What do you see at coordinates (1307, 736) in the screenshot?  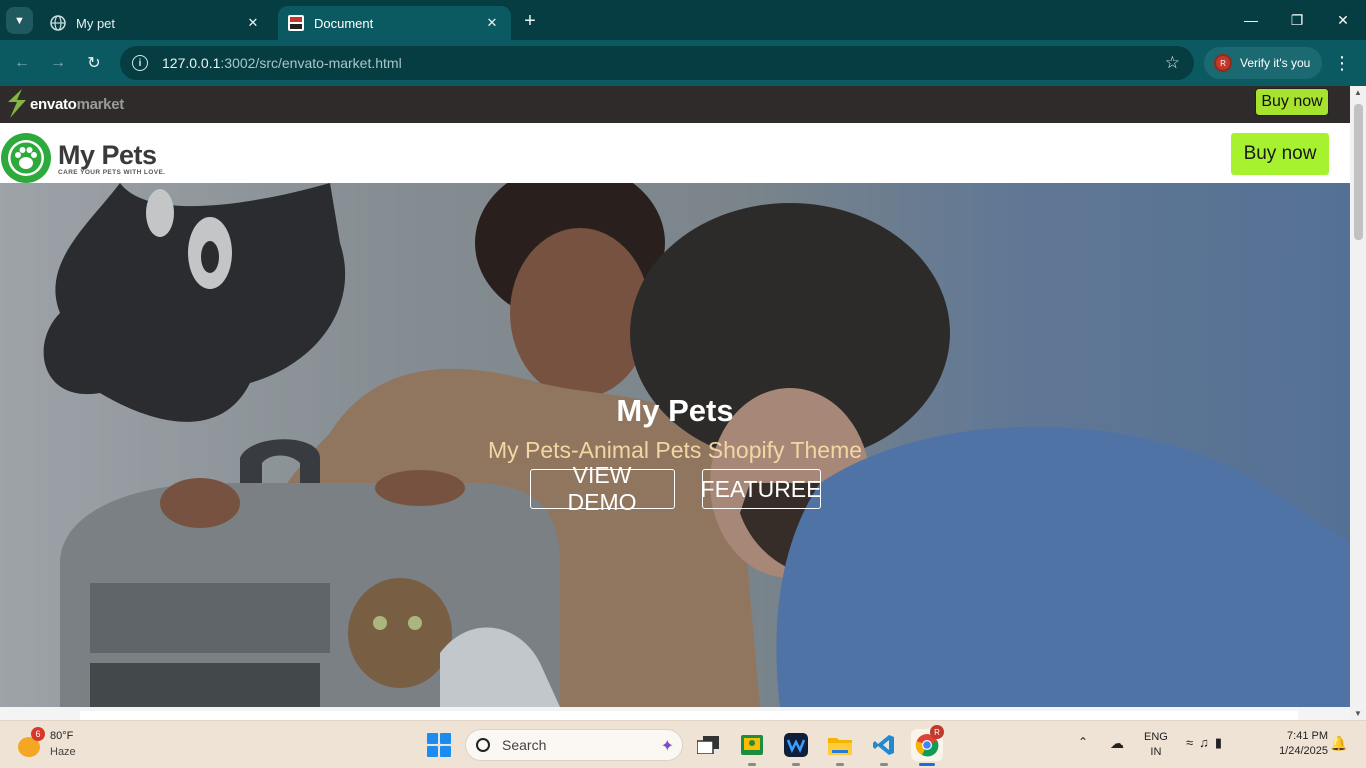 I see `time: 7:41 PM` at bounding box center [1307, 736].